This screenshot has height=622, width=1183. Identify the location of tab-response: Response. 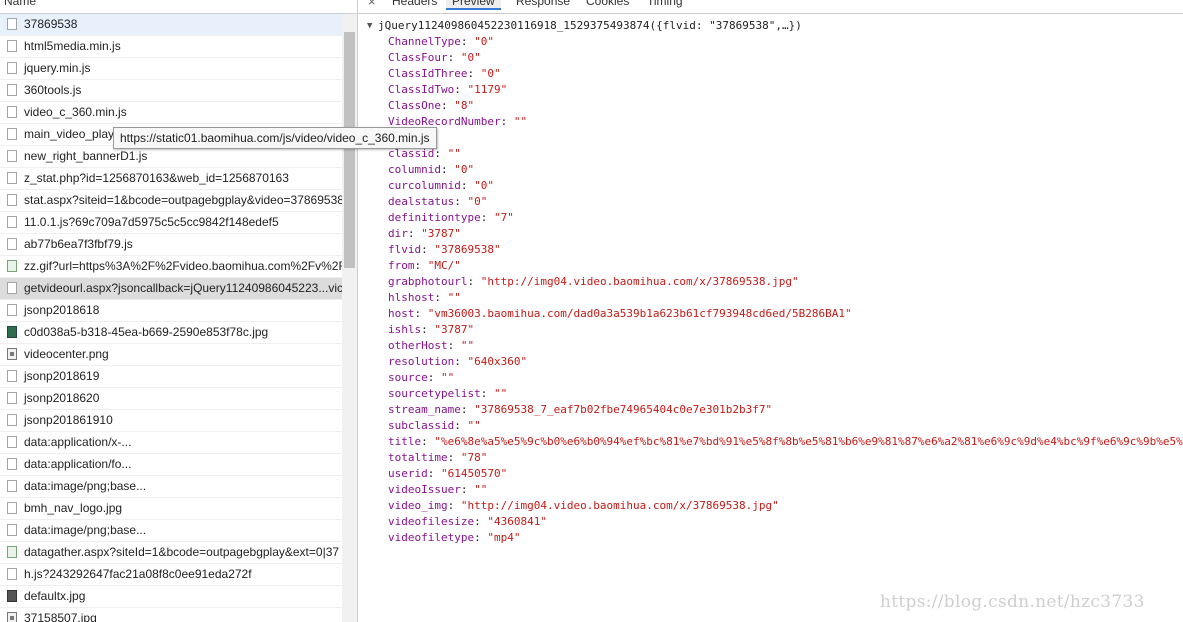
(543, 4).